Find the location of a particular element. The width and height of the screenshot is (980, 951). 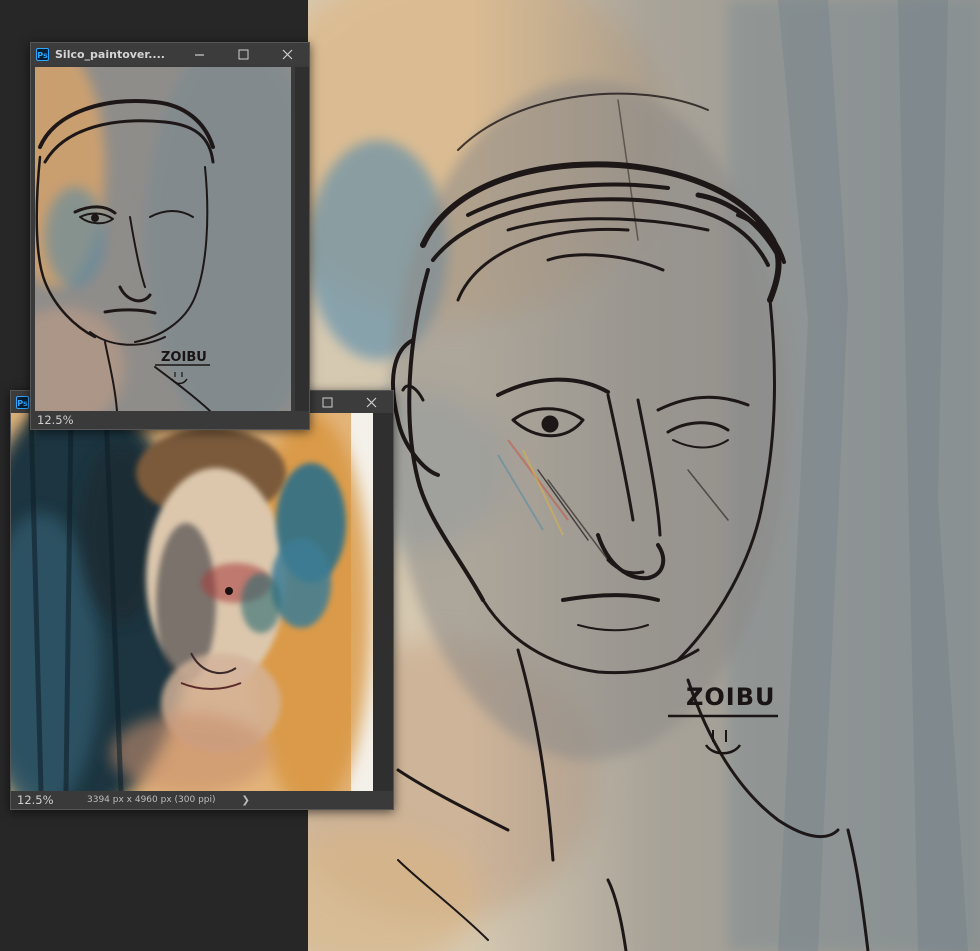

document-dimensions: 3394 px x 4960 px (300 ppi) is located at coordinates (151, 800).